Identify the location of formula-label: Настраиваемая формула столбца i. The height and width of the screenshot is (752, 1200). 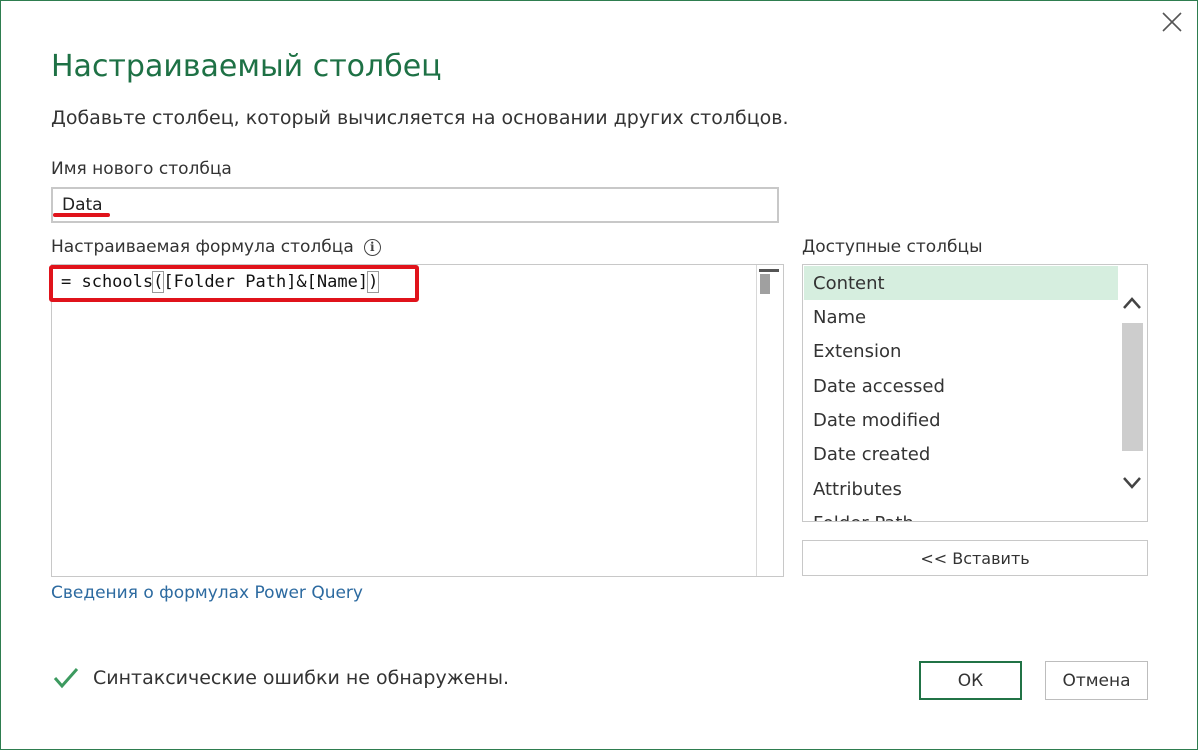
(216, 247).